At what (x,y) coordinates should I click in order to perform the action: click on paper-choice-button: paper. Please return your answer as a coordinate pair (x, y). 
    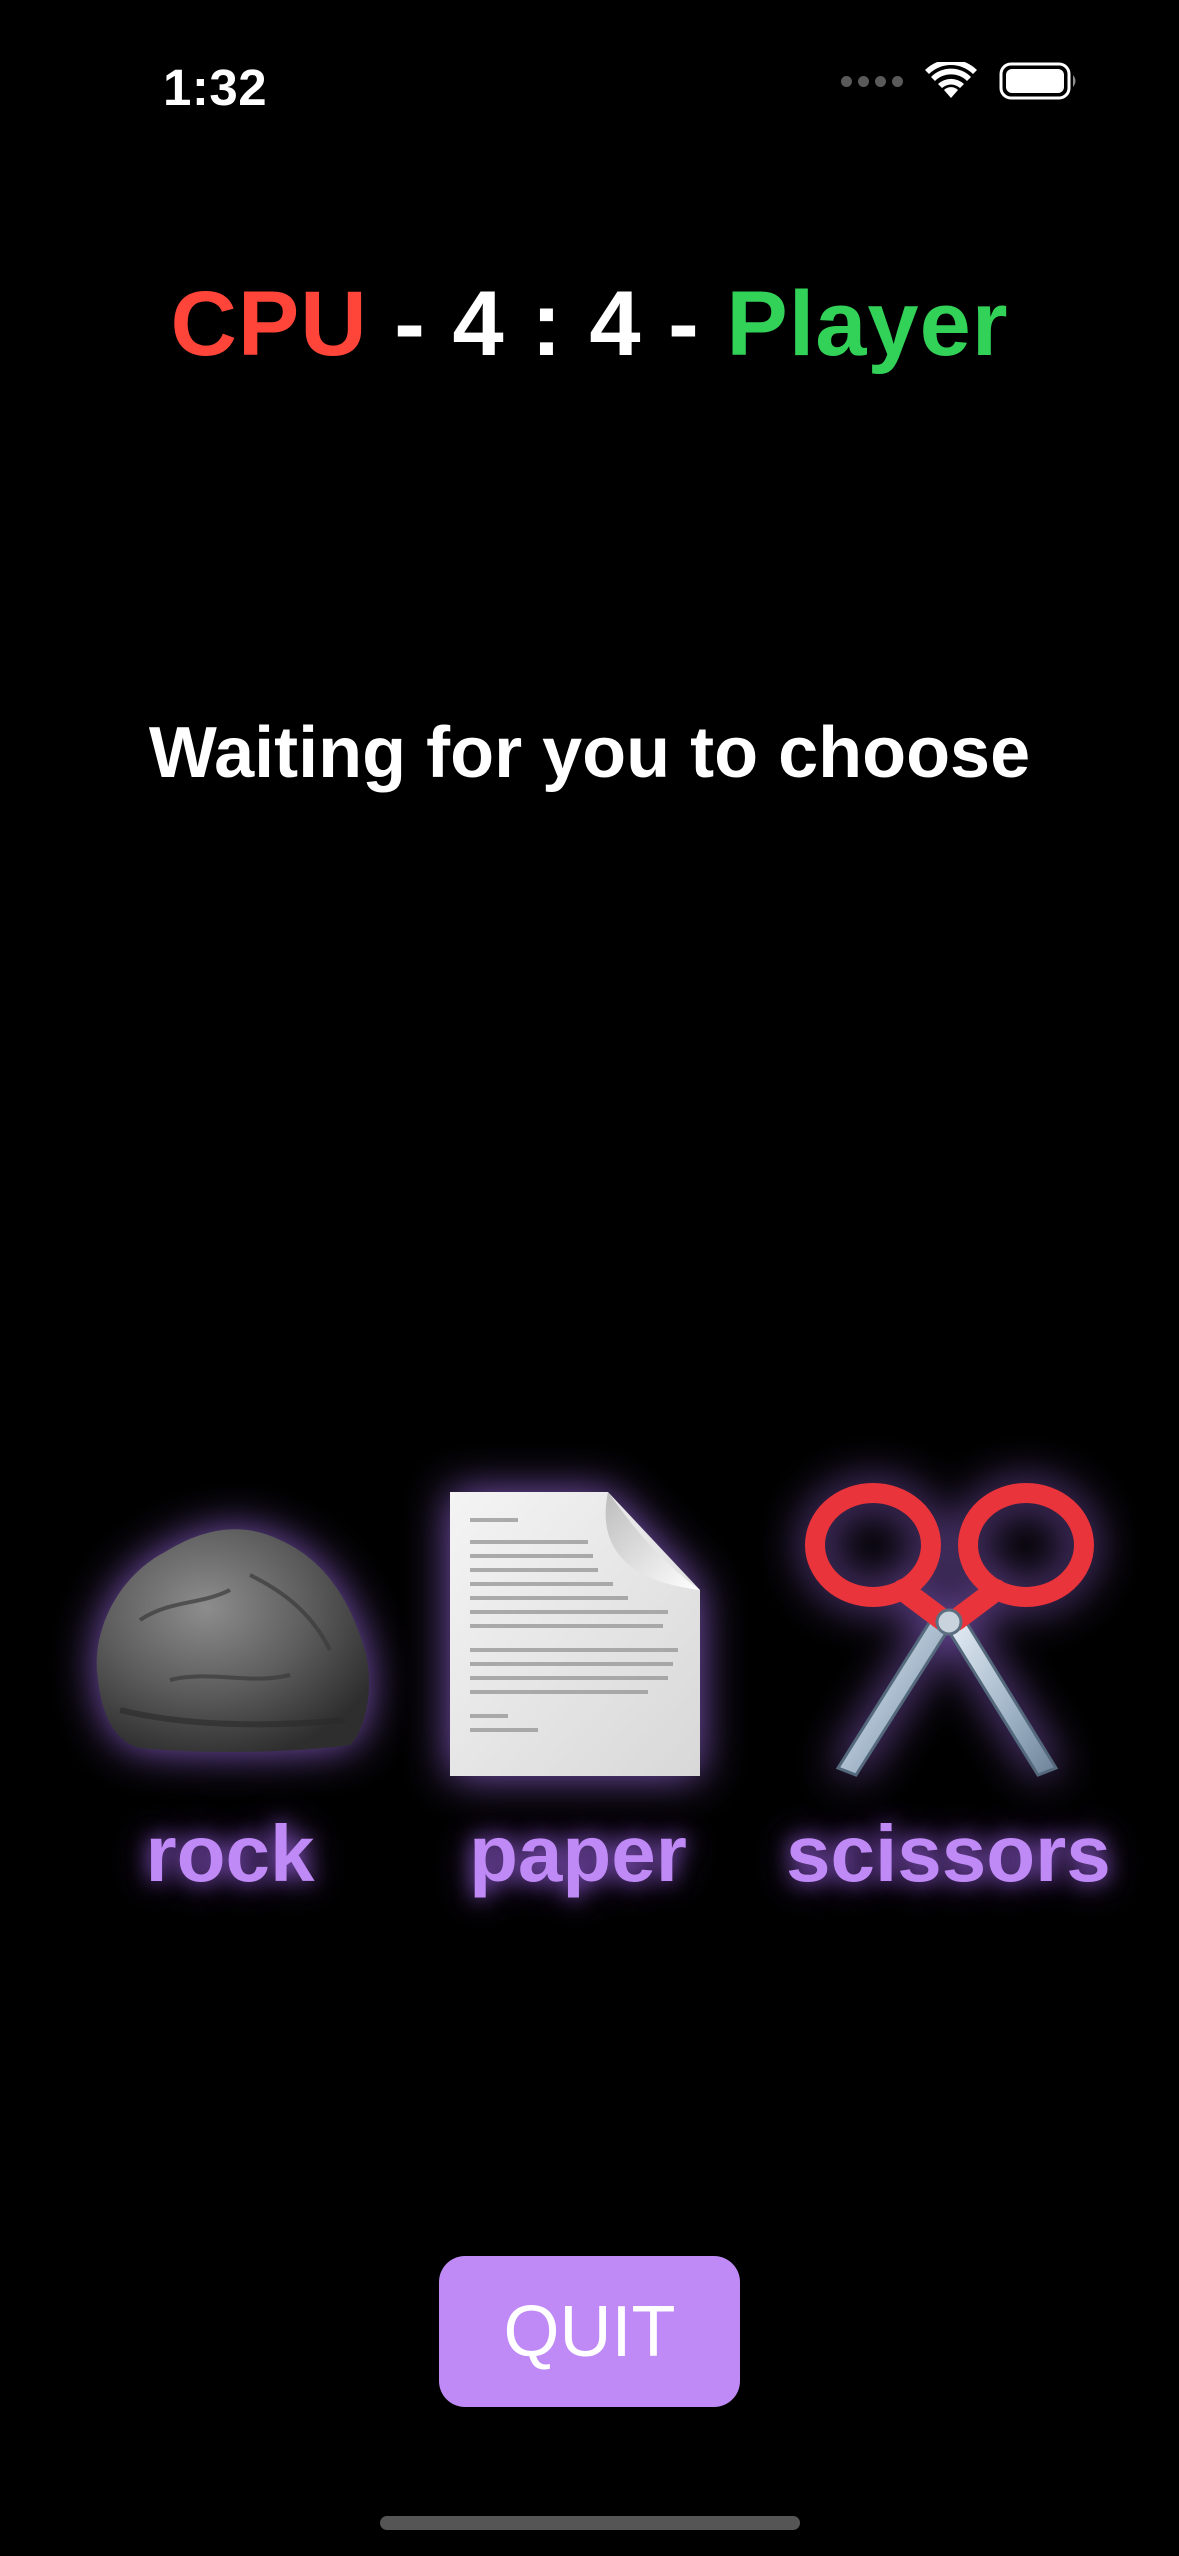
    Looking at the image, I should click on (578, 1690).